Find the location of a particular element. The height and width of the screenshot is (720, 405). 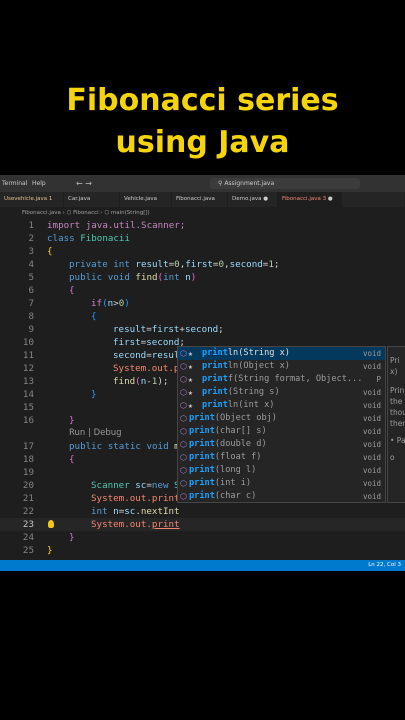

suggestion-label: print(String s) is located at coordinates (241, 392).